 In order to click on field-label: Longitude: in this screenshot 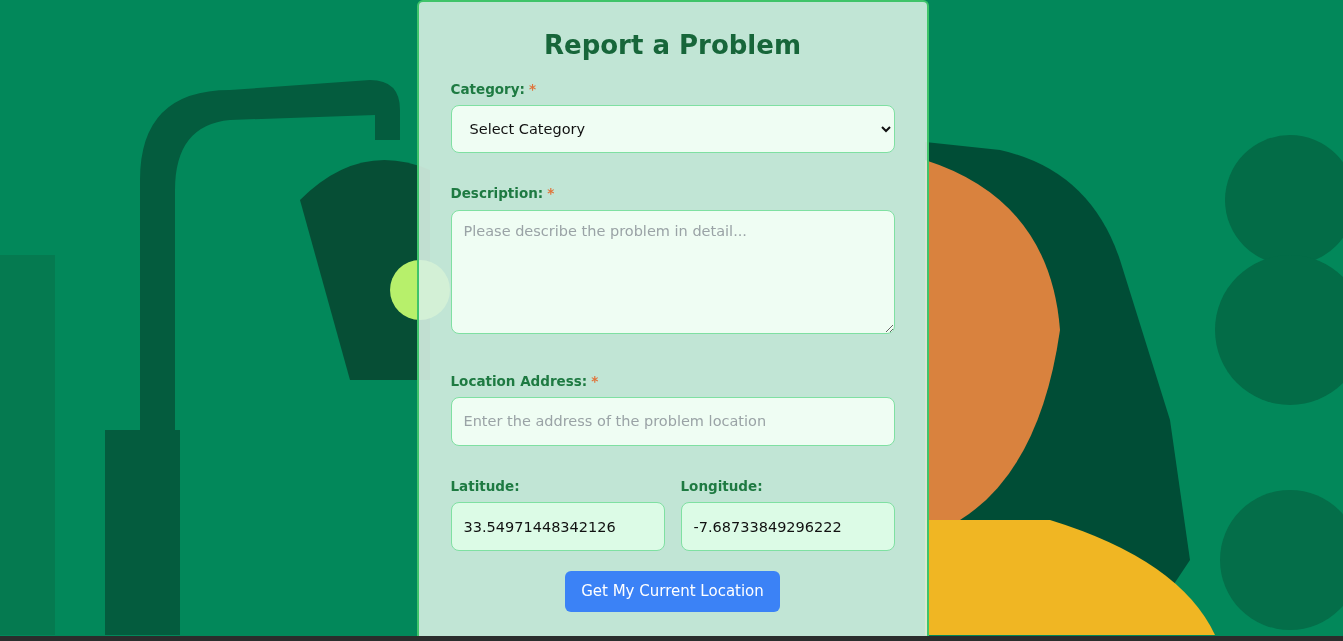, I will do `click(721, 485)`.